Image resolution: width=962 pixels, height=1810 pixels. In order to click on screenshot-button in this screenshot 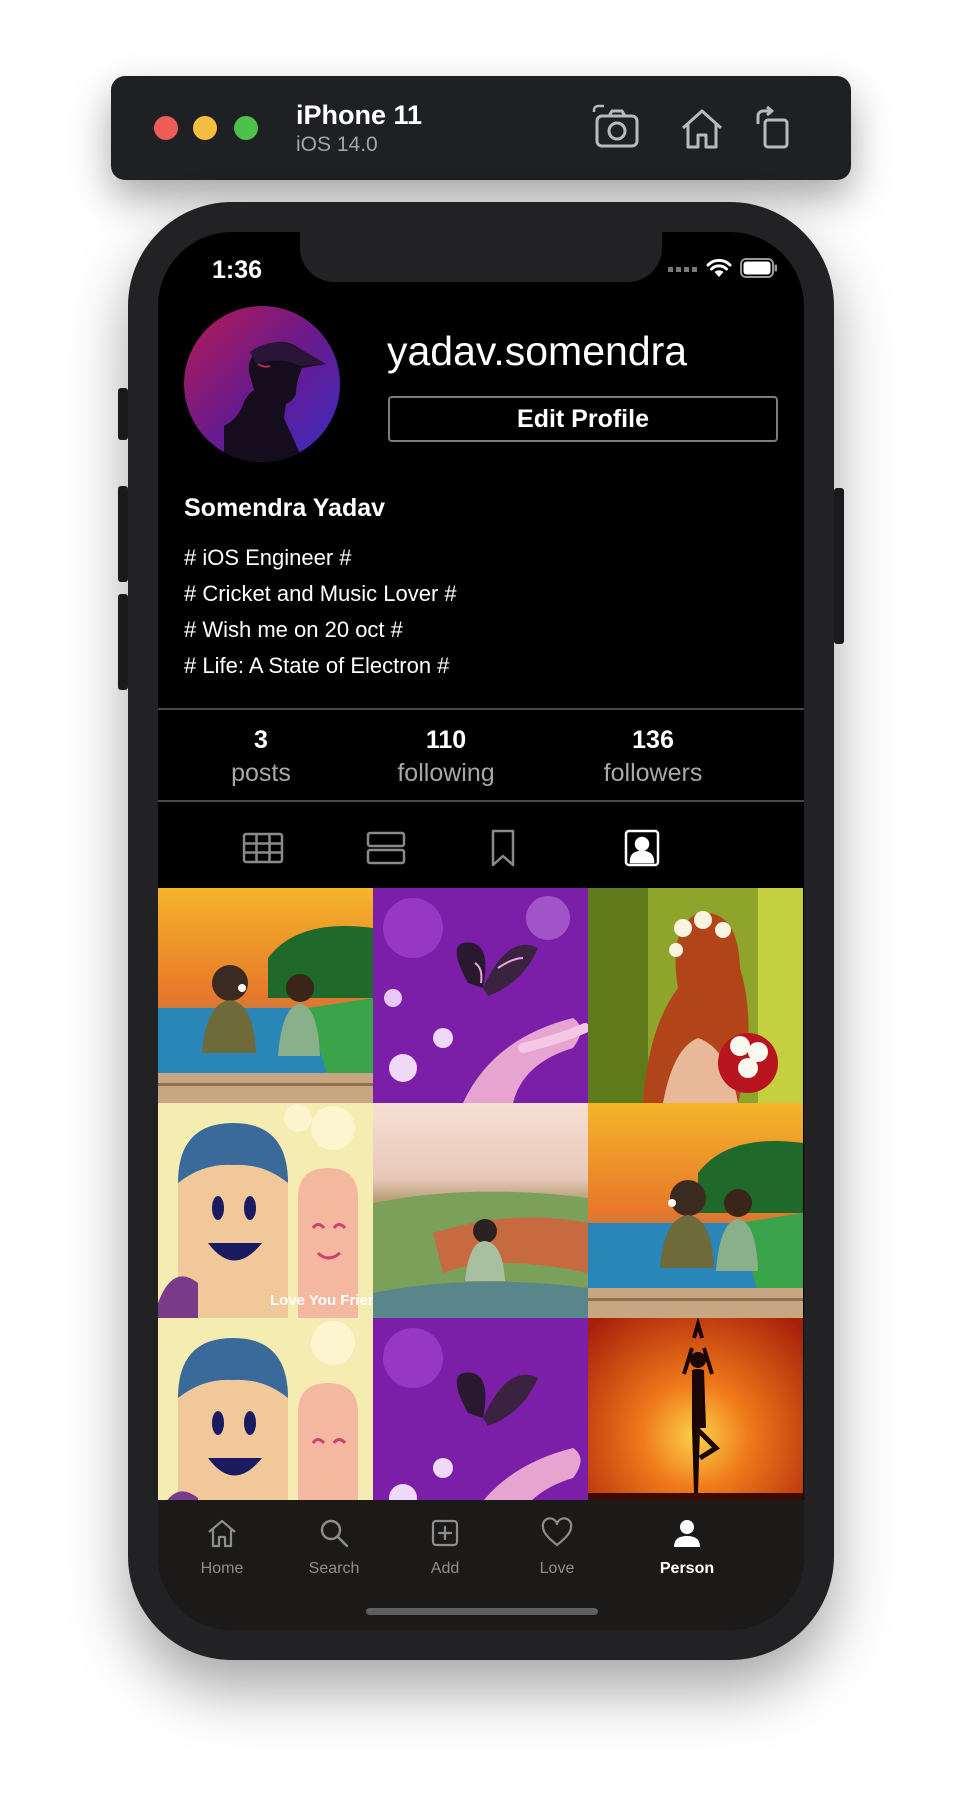, I will do `click(617, 128)`.